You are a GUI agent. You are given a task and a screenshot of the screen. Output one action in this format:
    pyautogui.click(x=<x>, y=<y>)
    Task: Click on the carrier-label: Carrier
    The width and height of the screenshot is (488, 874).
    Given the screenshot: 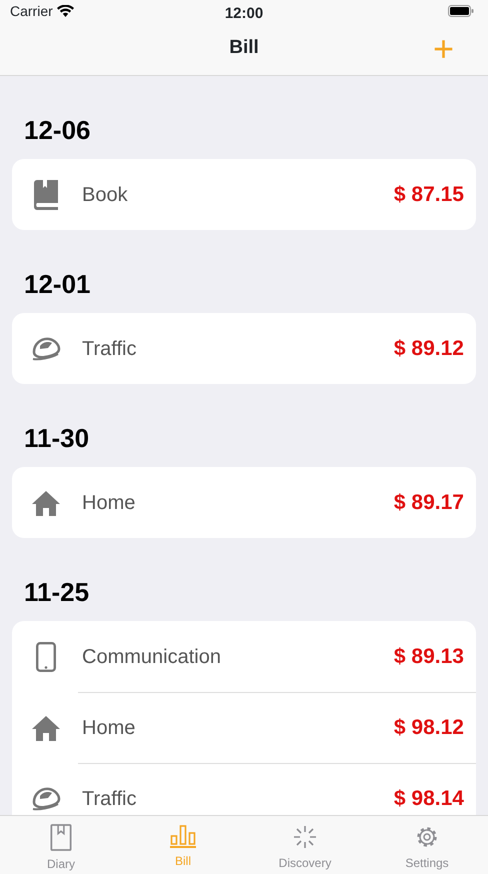 What is the action you would take?
    pyautogui.click(x=31, y=11)
    